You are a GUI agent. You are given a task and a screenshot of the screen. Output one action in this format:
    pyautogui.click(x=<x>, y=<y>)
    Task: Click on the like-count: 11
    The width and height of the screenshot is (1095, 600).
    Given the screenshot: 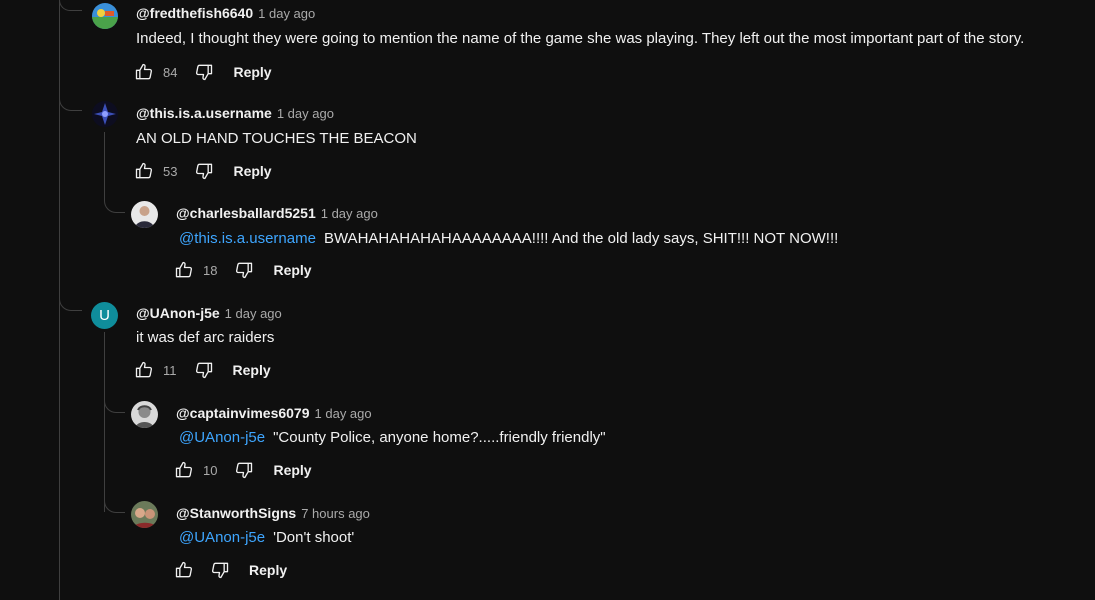 What is the action you would take?
    pyautogui.click(x=170, y=370)
    